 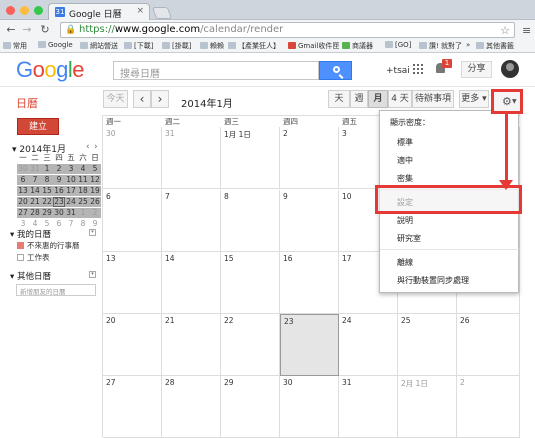 I want to click on mini-day: 14, so click(x=35, y=191).